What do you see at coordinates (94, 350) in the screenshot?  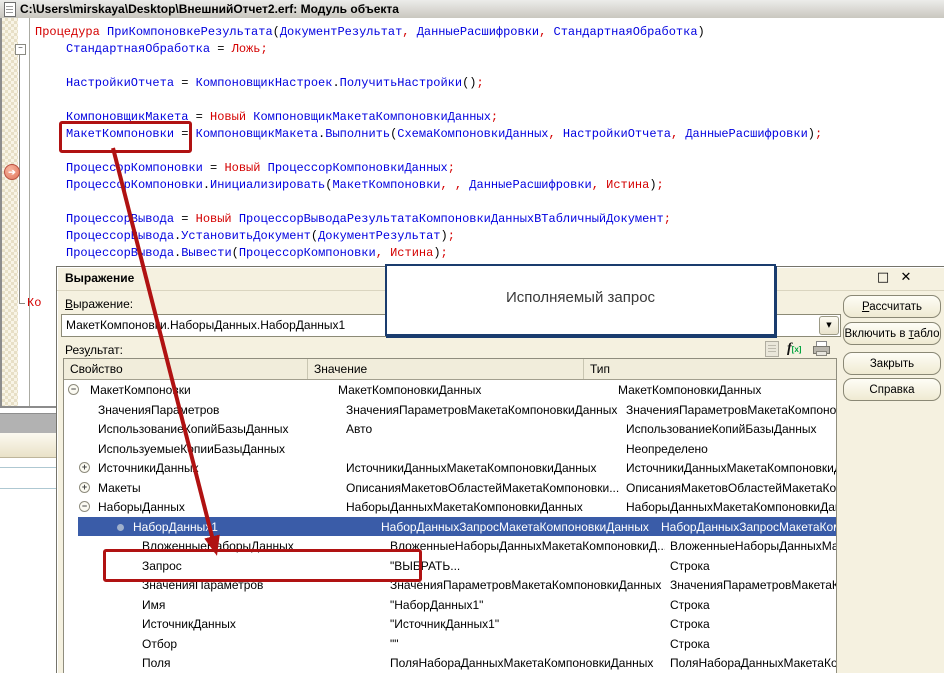 I see `result-label: Результат:` at bounding box center [94, 350].